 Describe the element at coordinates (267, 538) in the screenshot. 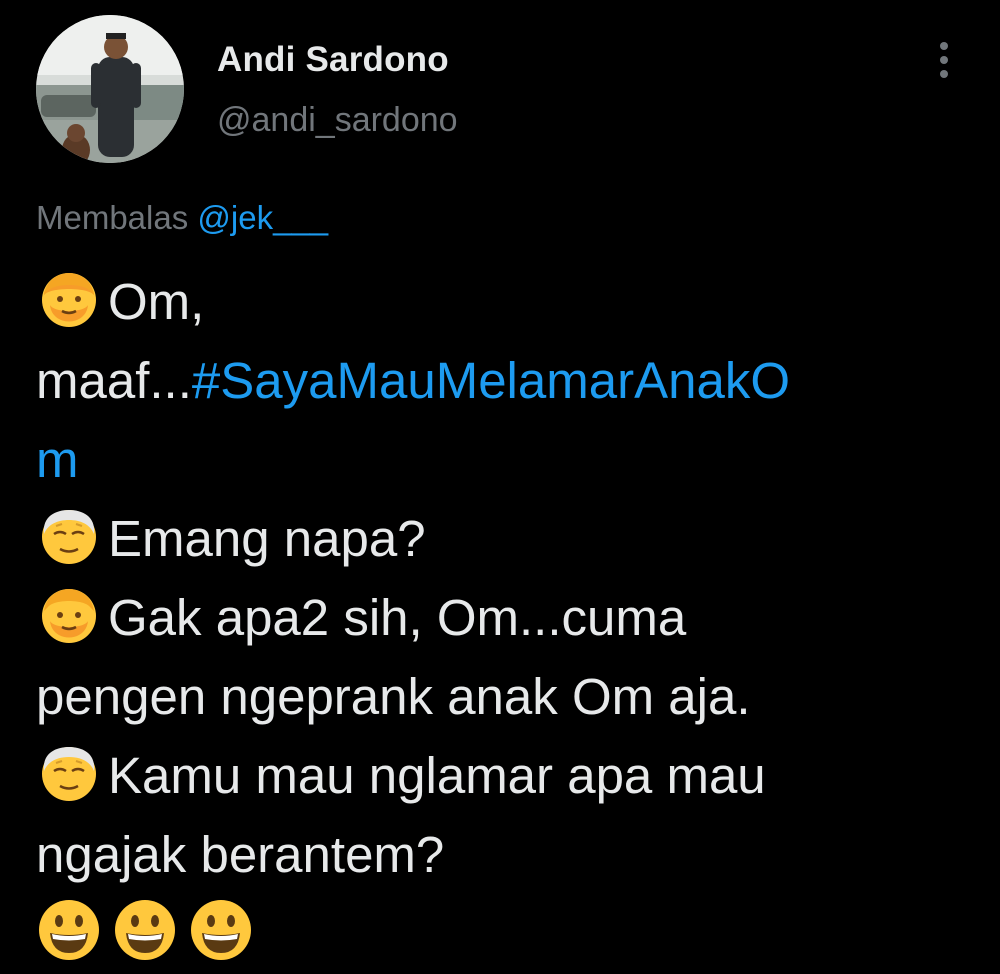

I see `body-line-4: Emang napa?` at that location.